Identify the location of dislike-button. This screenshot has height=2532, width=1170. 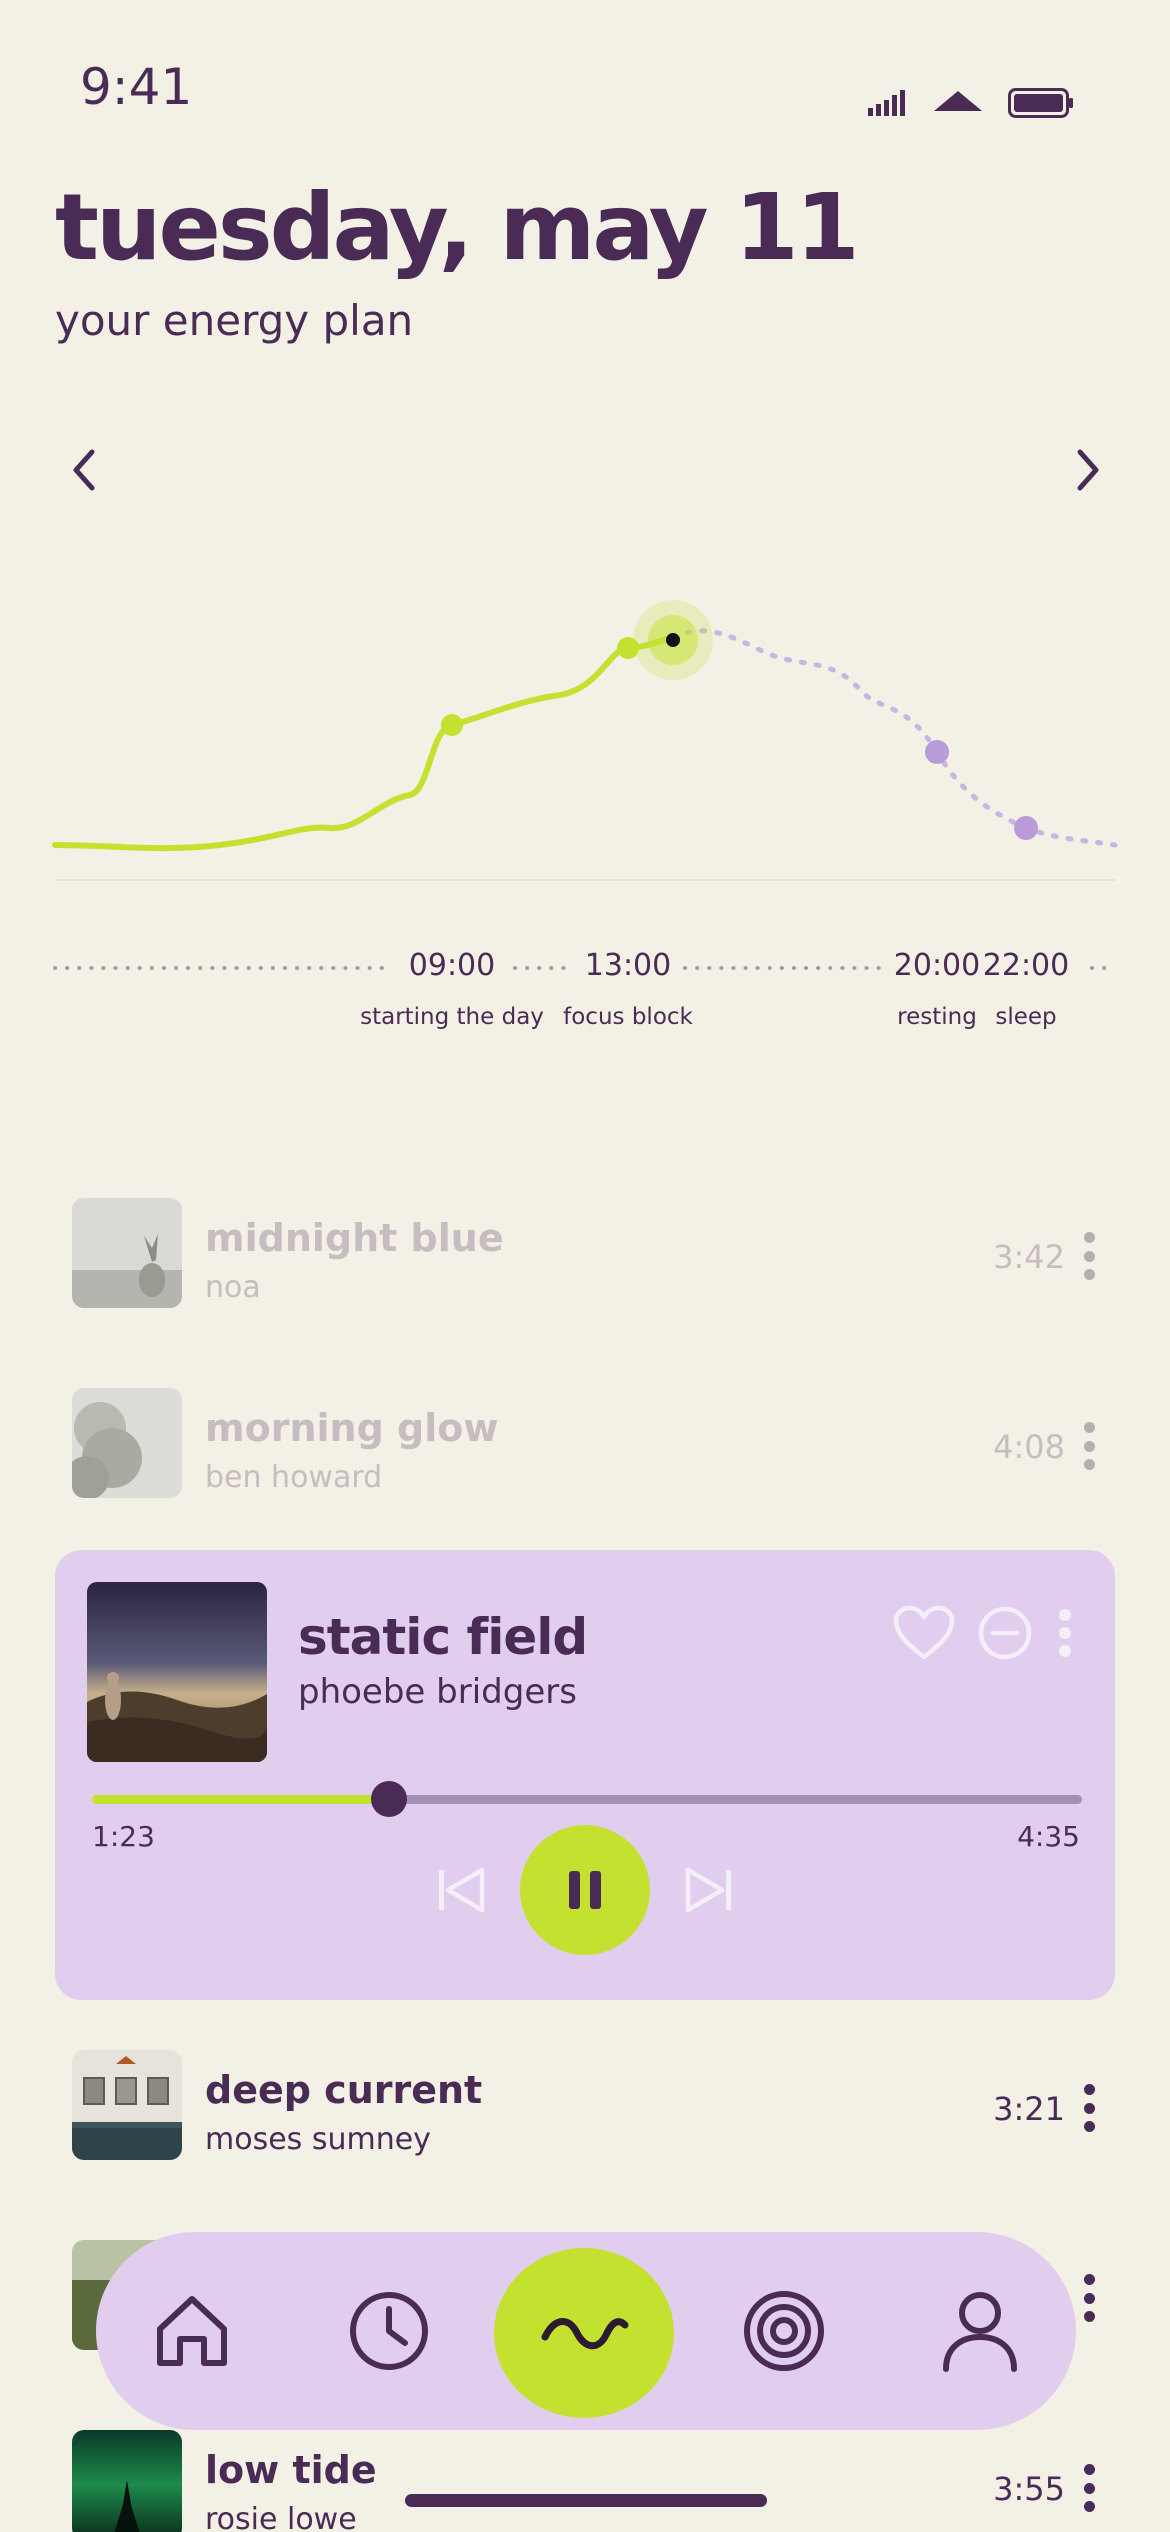
(1005, 1633).